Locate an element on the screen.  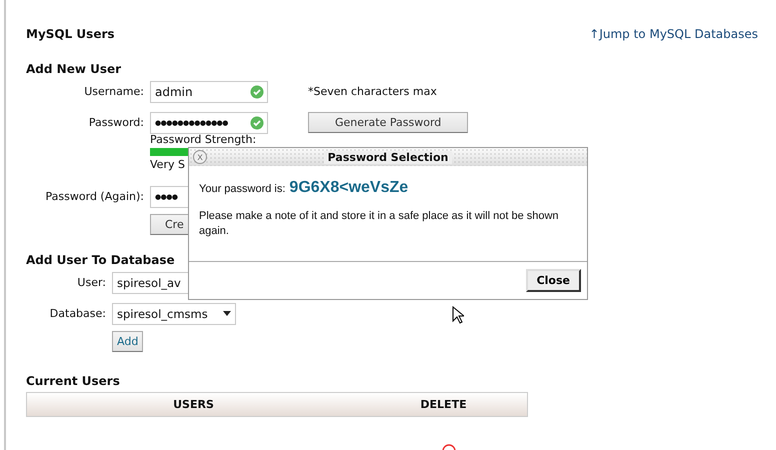
password-intro: Your password is: is located at coordinates (242, 189).